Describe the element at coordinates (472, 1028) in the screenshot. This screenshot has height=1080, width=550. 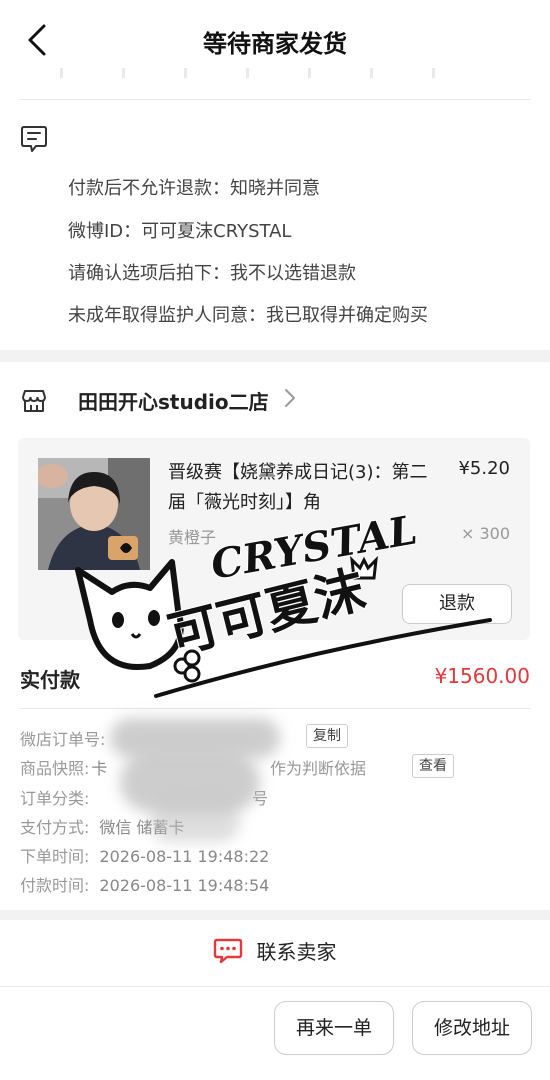
I see `edit-address-button: 修改地址` at that location.